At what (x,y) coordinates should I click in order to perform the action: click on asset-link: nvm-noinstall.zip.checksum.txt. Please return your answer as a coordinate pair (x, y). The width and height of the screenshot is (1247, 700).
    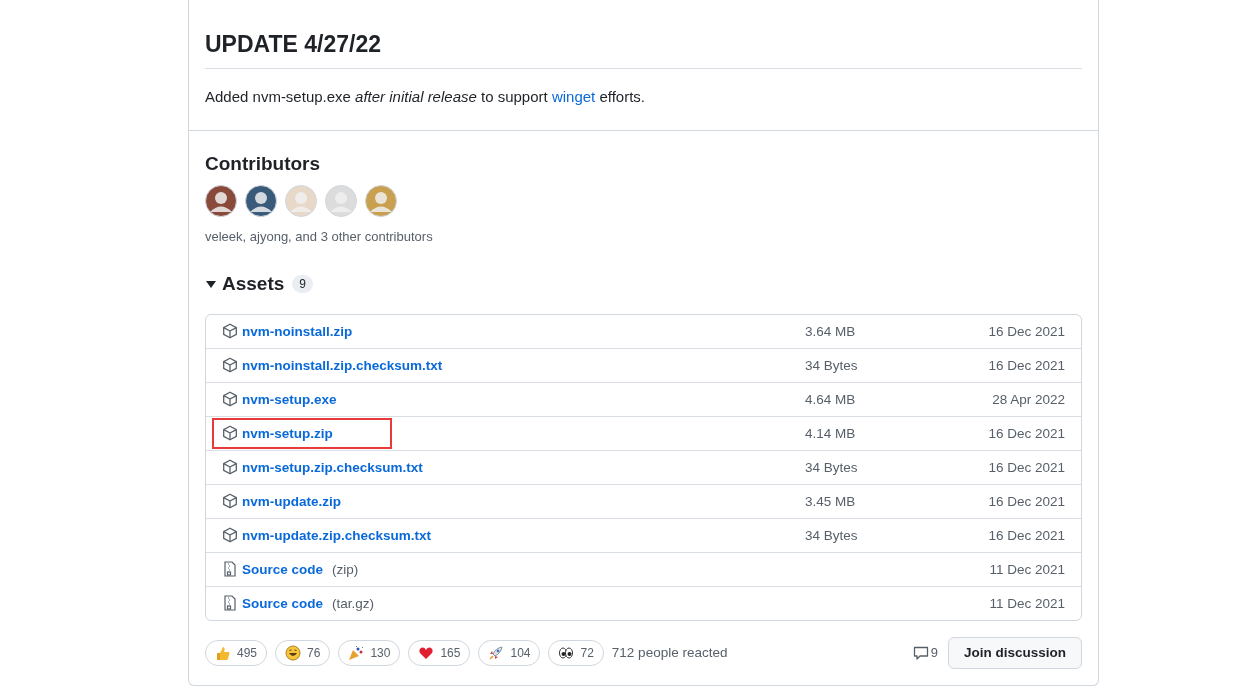
    Looking at the image, I should click on (342, 365).